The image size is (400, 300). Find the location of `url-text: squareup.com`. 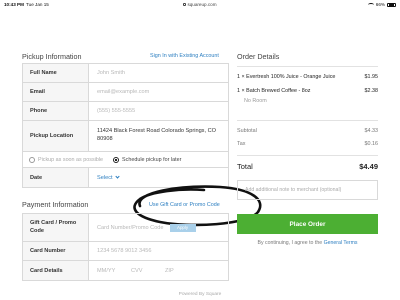

url-text: squareup.com is located at coordinates (202, 4).